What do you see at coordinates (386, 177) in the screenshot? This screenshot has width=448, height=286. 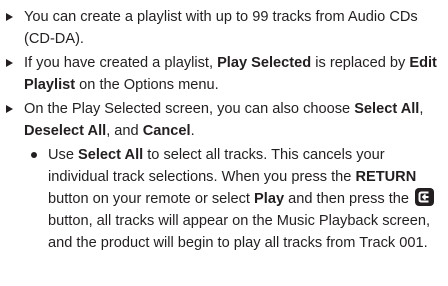 I see `bold-term: RETURN` at bounding box center [386, 177].